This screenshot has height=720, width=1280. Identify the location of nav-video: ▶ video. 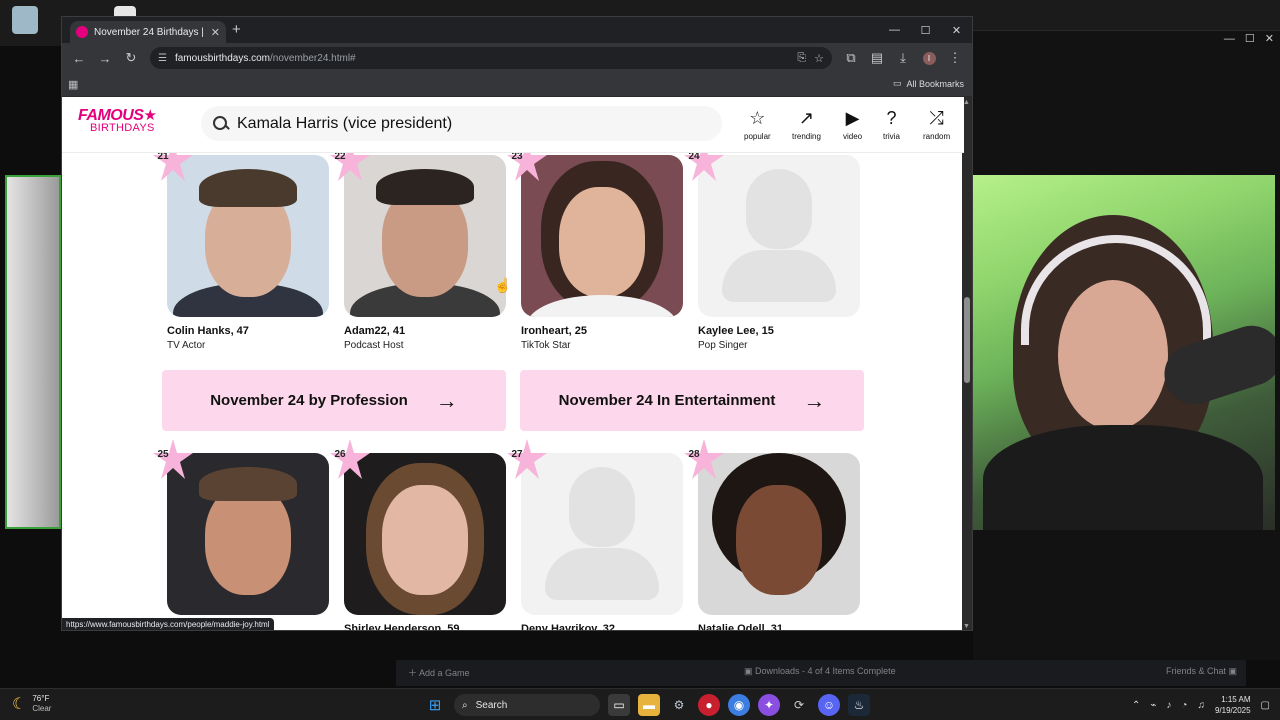
(852, 124).